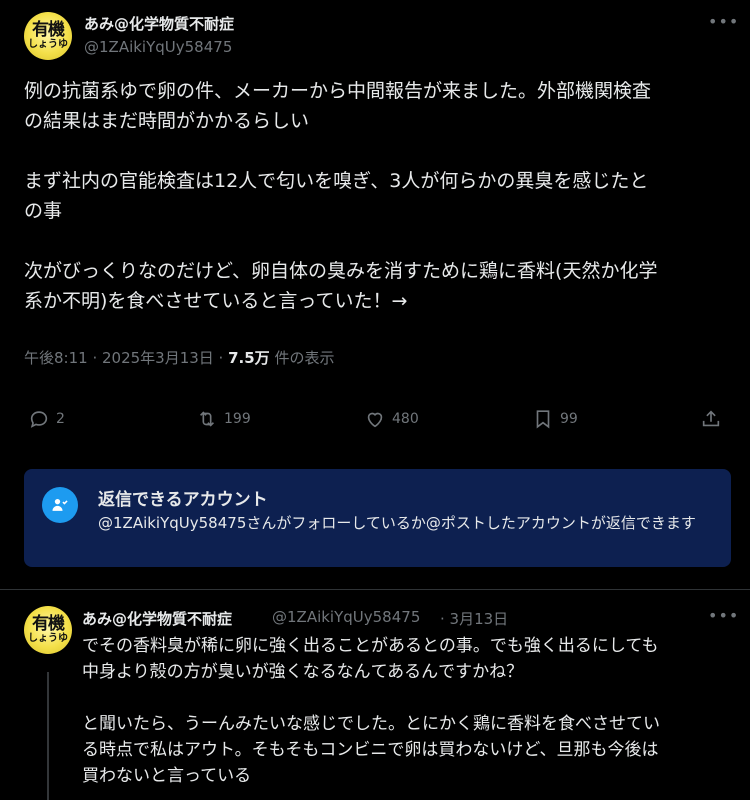 Image resolution: width=750 pixels, height=800 pixels. Describe the element at coordinates (43, 211) in the screenshot. I see `post-text-line: の事` at that location.